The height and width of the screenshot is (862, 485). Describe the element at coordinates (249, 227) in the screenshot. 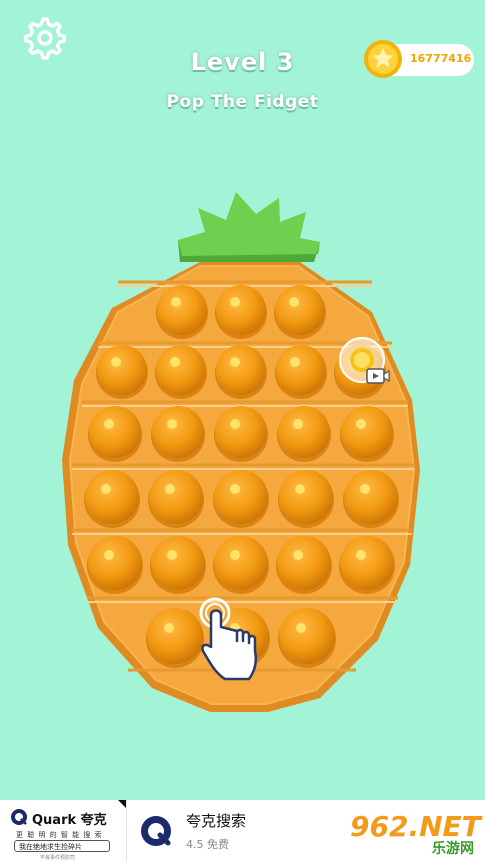

I see `pineapple-leaves` at that location.